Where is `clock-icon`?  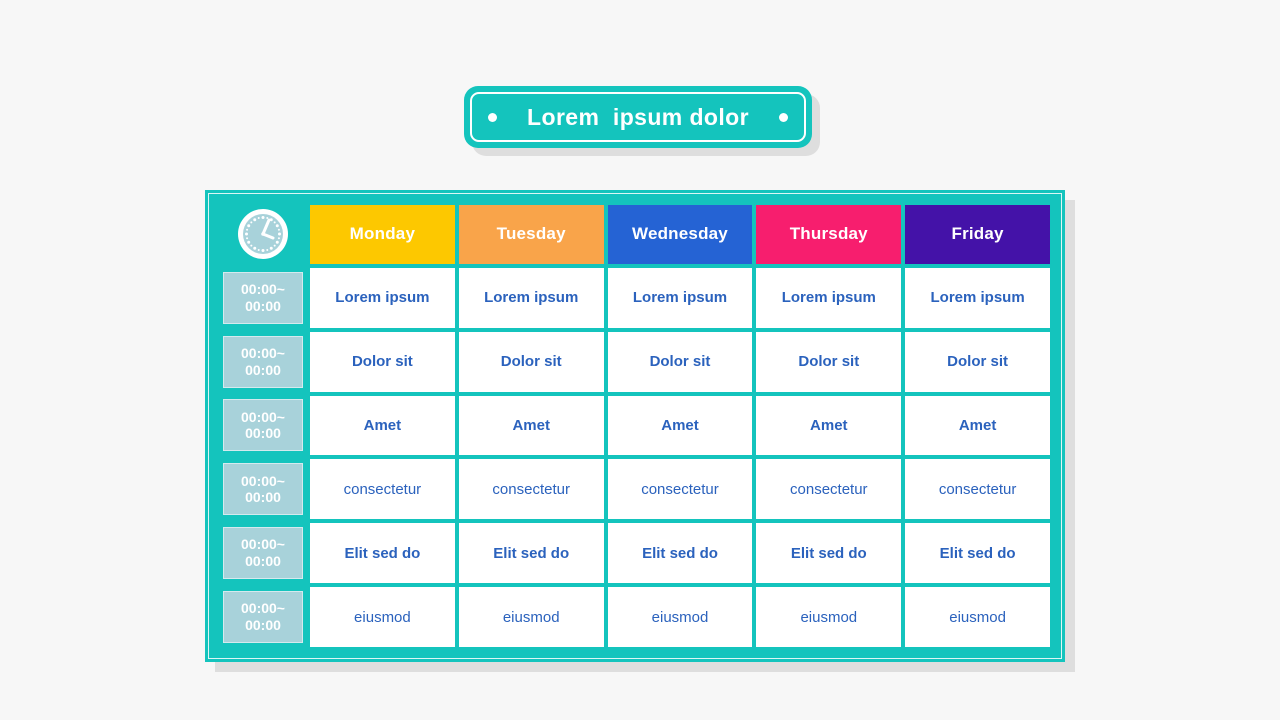 clock-icon is located at coordinates (263, 234).